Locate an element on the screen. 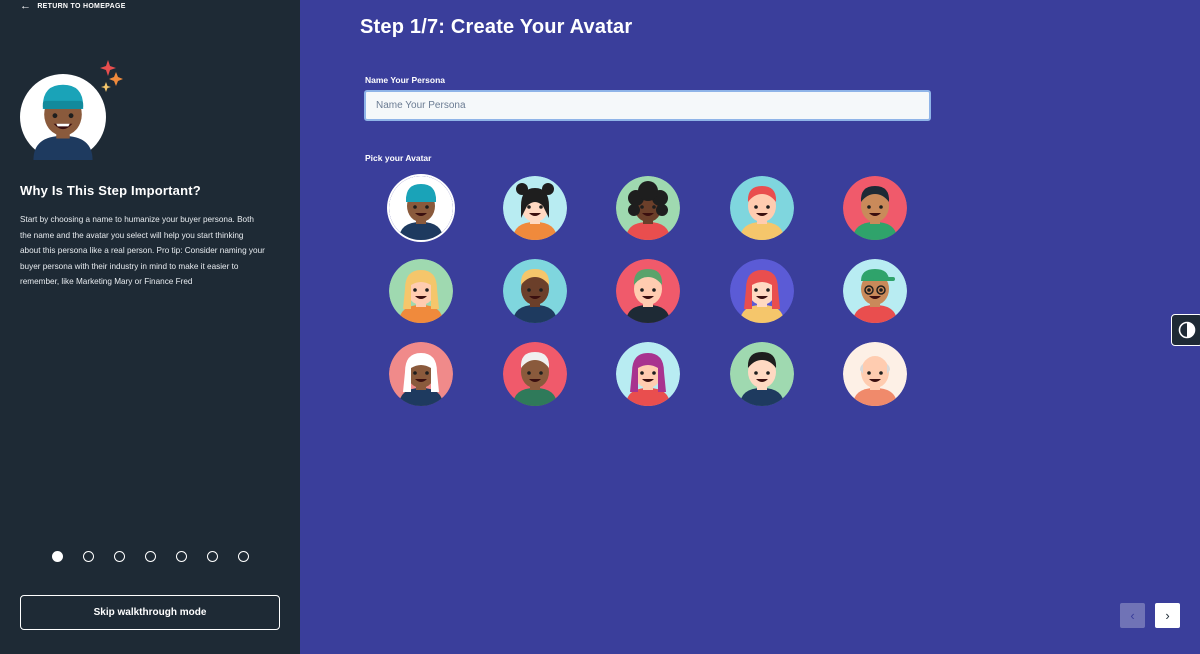 This screenshot has height=654, width=1200. persona-name-input is located at coordinates (647, 105).